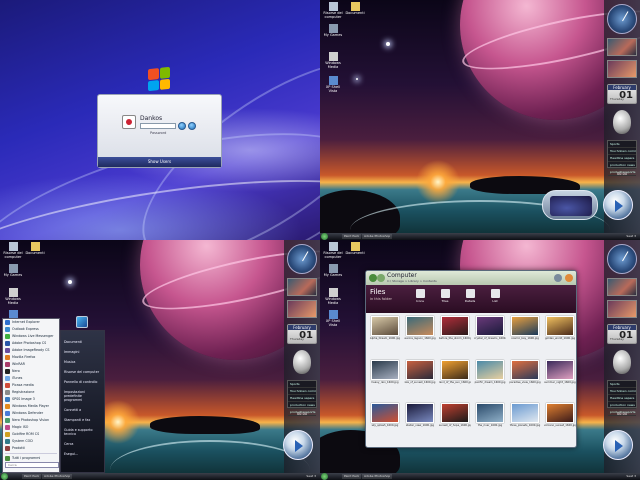 The image size is (640, 480). I want to click on view-details-button: Details, so click(470, 296).